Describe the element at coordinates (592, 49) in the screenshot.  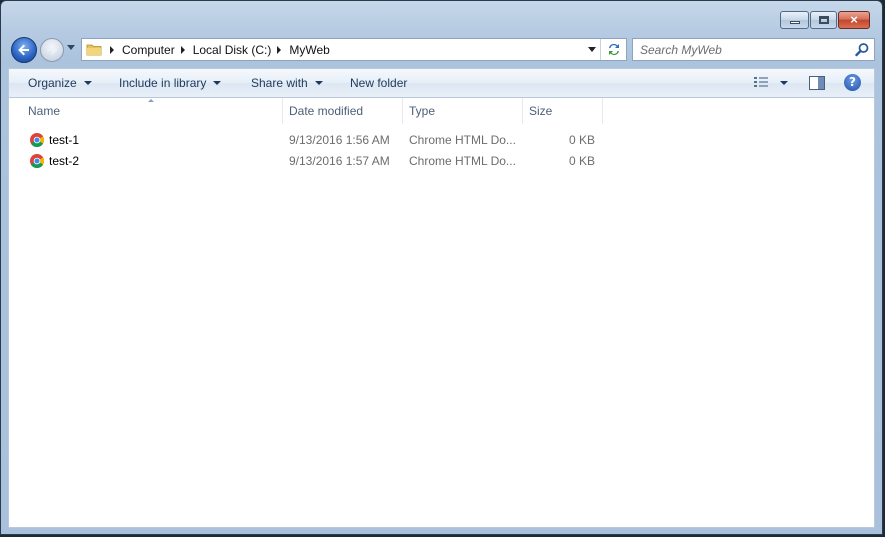
I see `address-history-dropdown` at that location.